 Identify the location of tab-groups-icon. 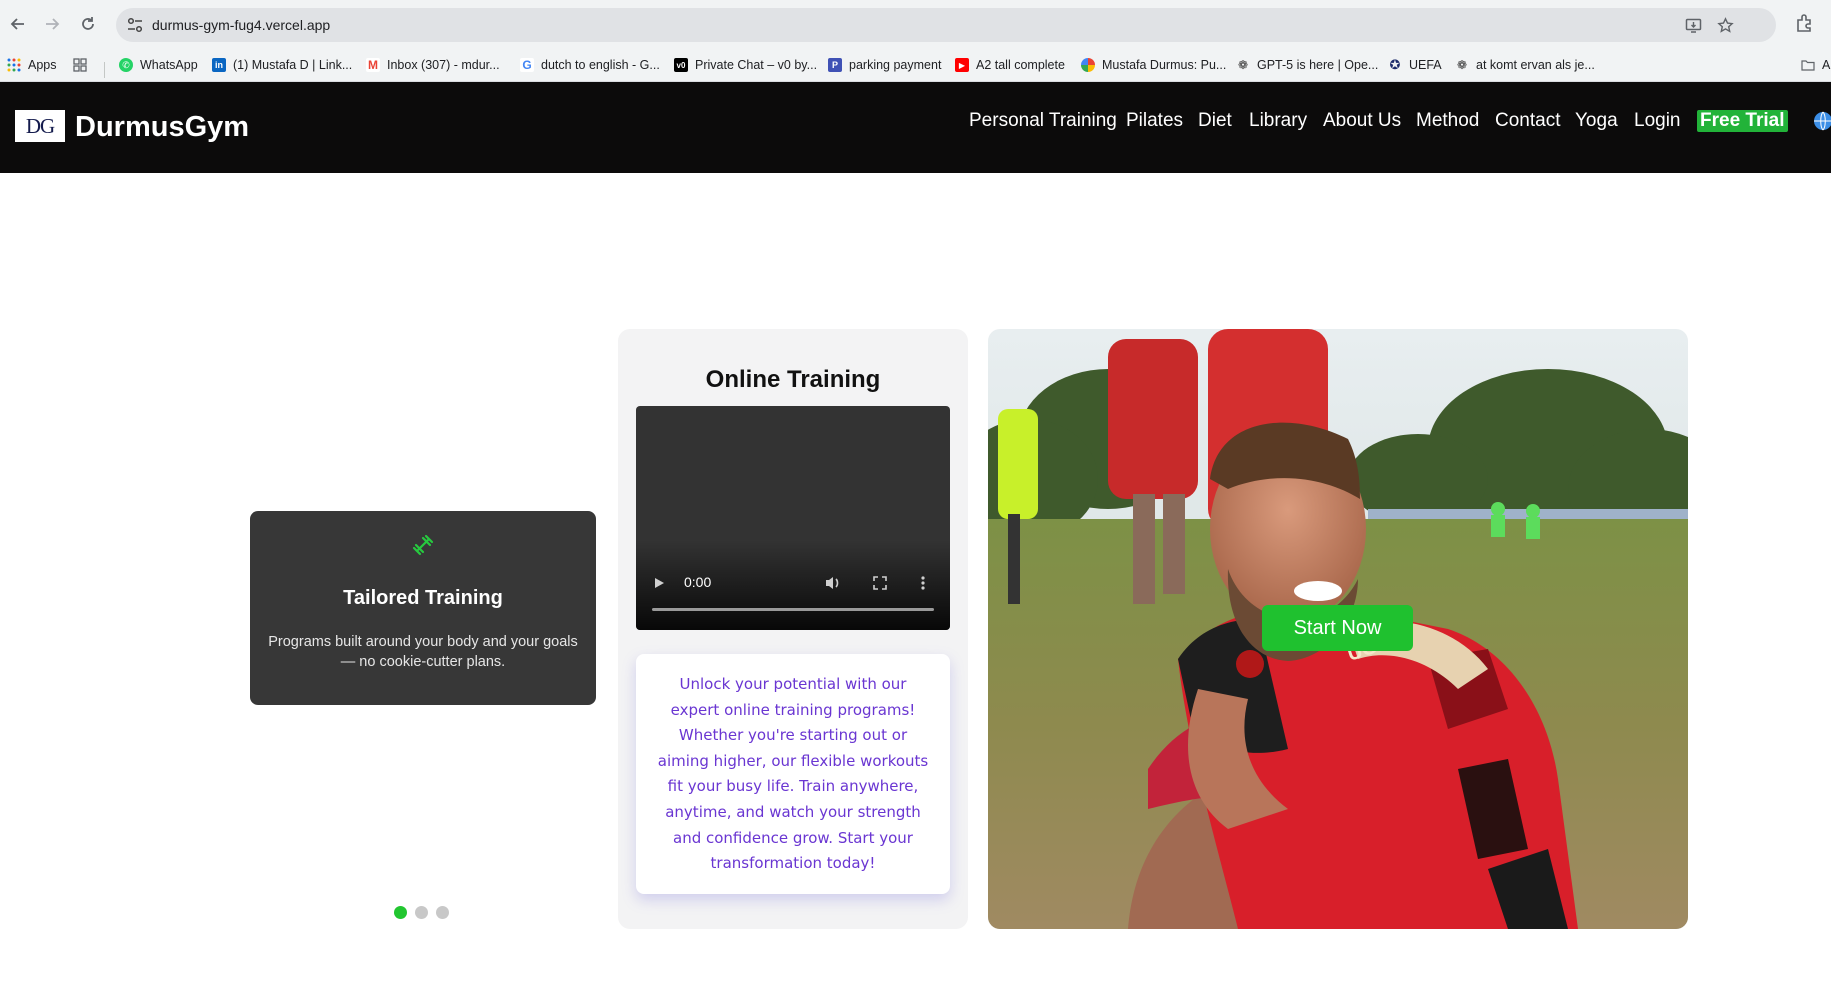
(80, 65).